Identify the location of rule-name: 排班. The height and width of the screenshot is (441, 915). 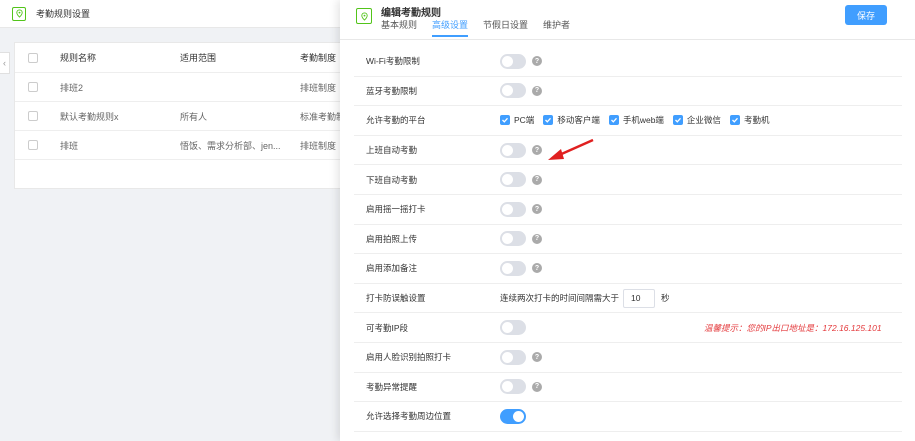
(69, 145).